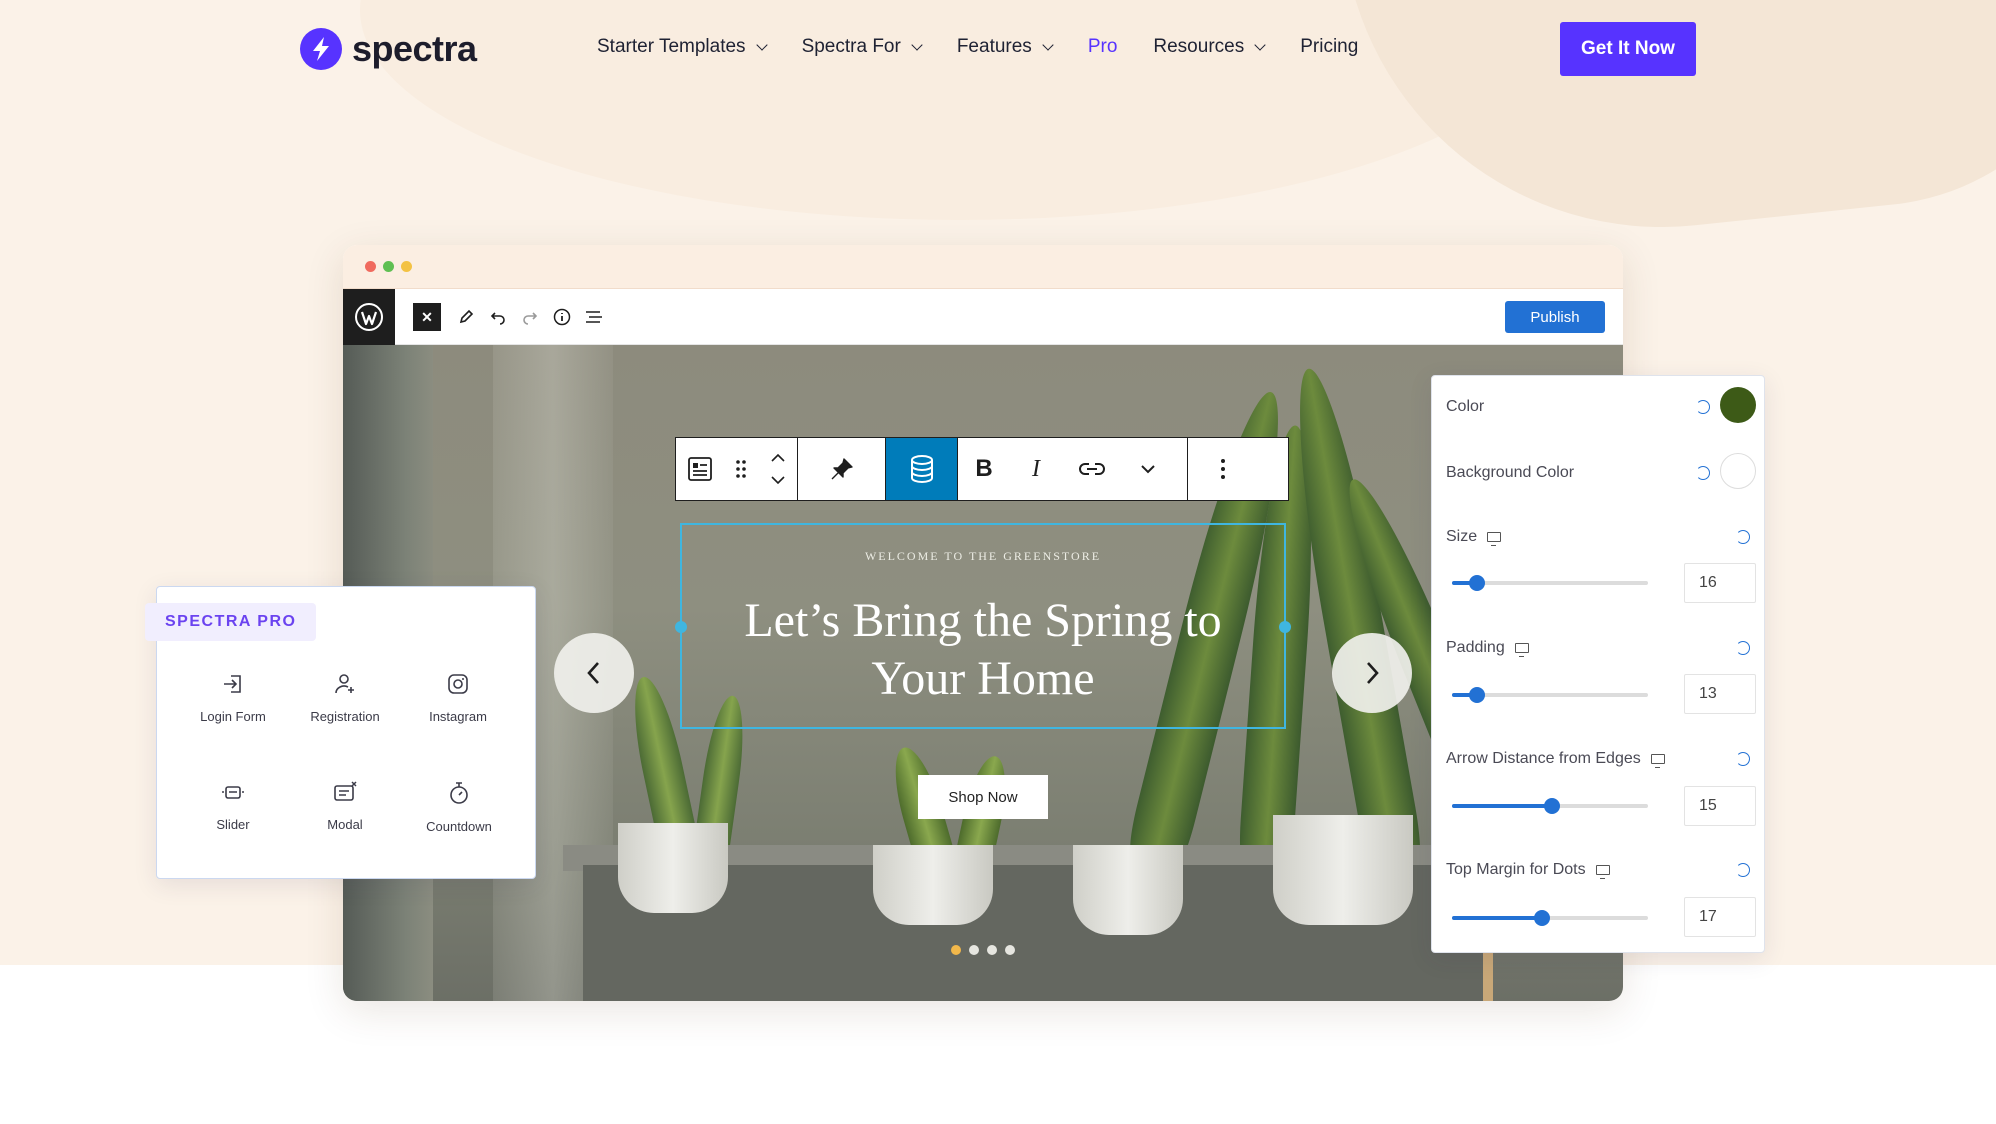 This screenshot has width=1996, height=1124. Describe the element at coordinates (1543, 758) in the screenshot. I see `setting-label-text: Arrow Distance from Edges` at that location.